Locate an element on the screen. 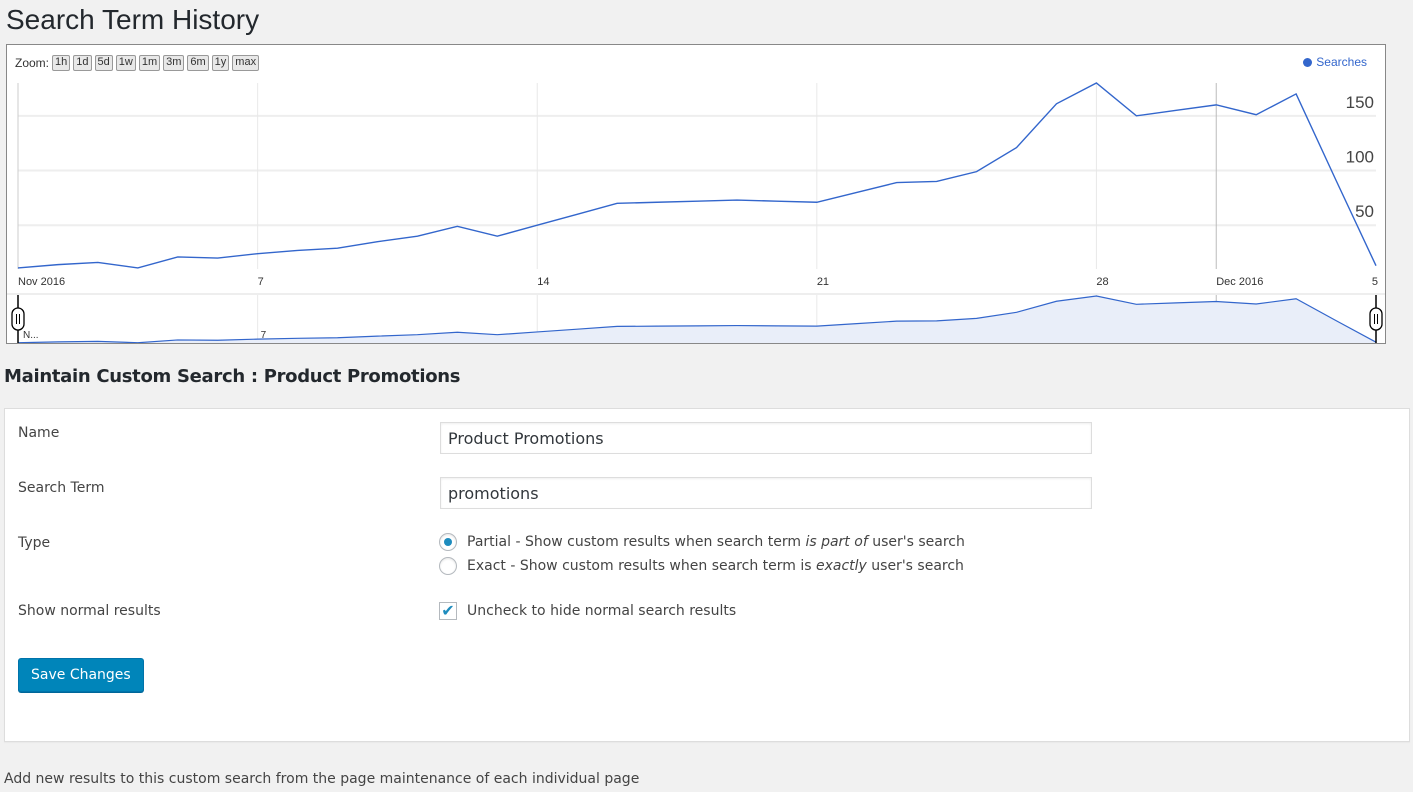  zoom-1h-button: 1h is located at coordinates (61, 63).